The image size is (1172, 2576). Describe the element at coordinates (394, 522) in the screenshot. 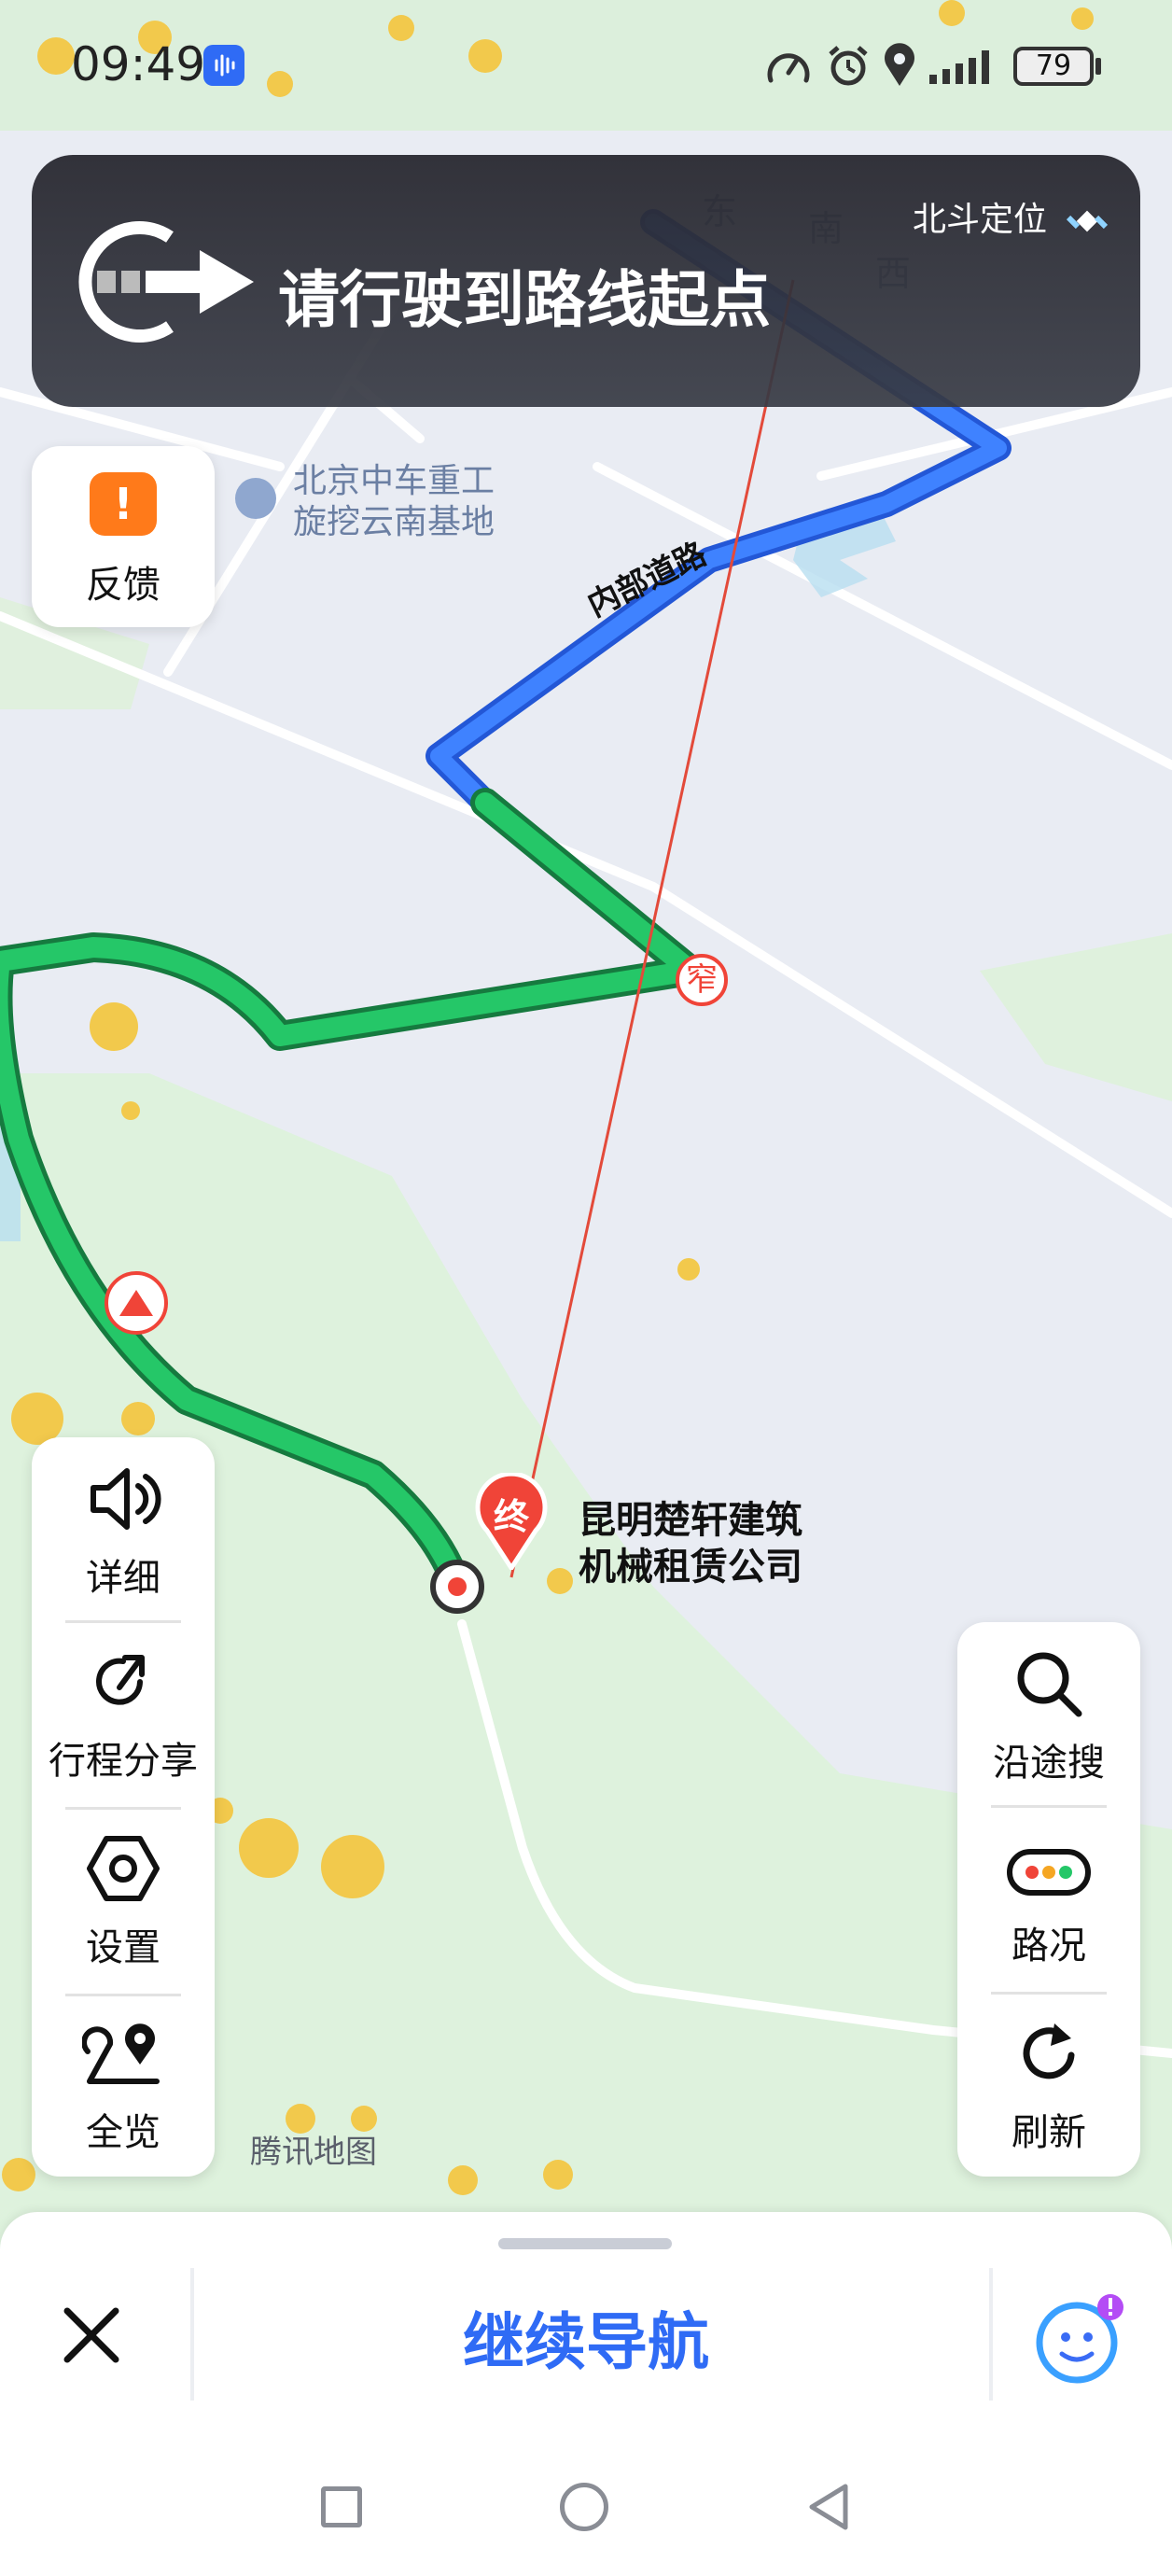

I see `poi-factory-line2: 旋挖云南基地` at that location.